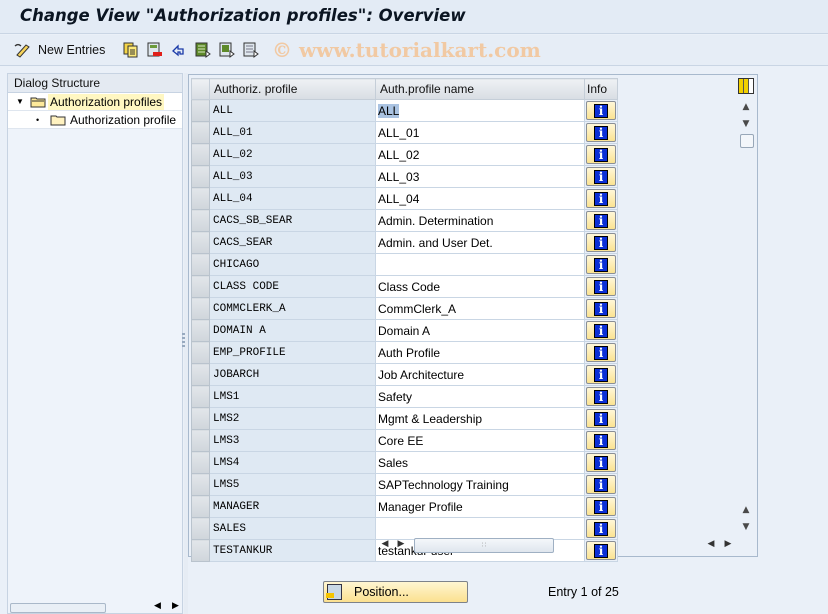 This screenshot has height=614, width=828. I want to click on profile-cell: ALL_01, so click(292, 132).